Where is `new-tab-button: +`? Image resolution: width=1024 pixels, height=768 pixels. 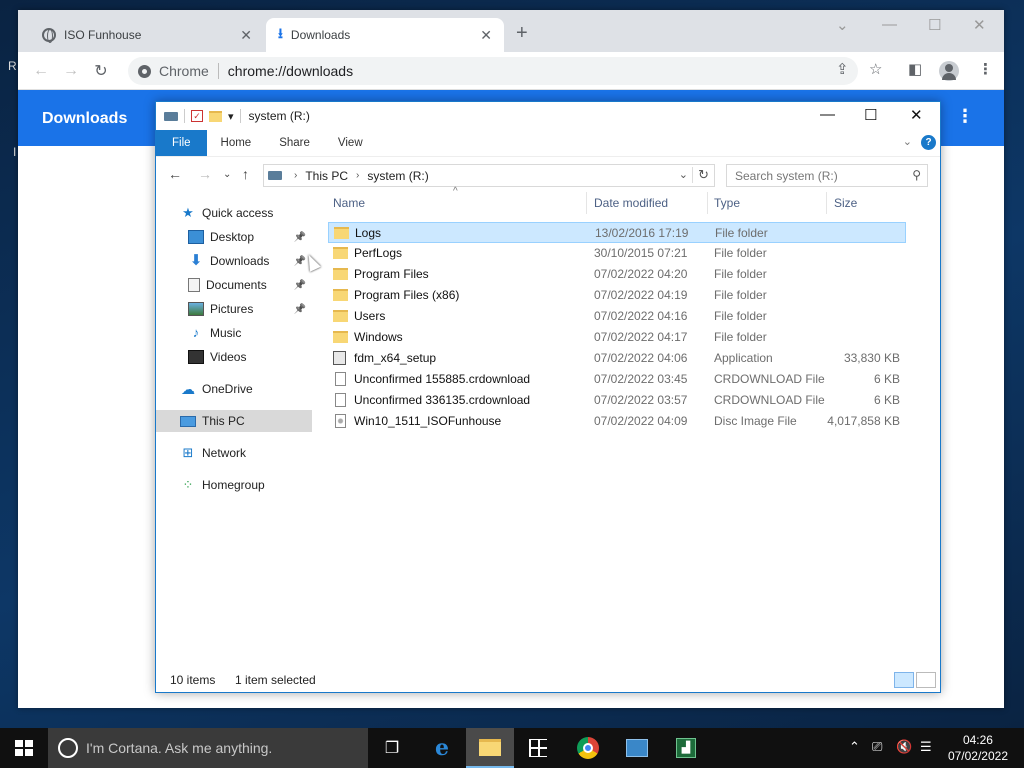
new-tab-button: + is located at coordinates (522, 33).